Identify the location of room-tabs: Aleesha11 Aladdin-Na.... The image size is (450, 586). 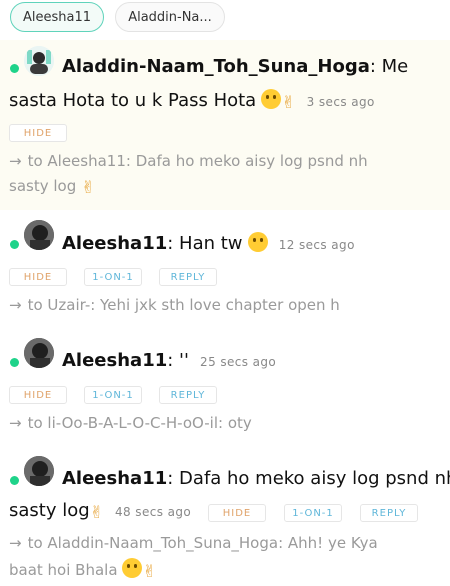
(228, 18).